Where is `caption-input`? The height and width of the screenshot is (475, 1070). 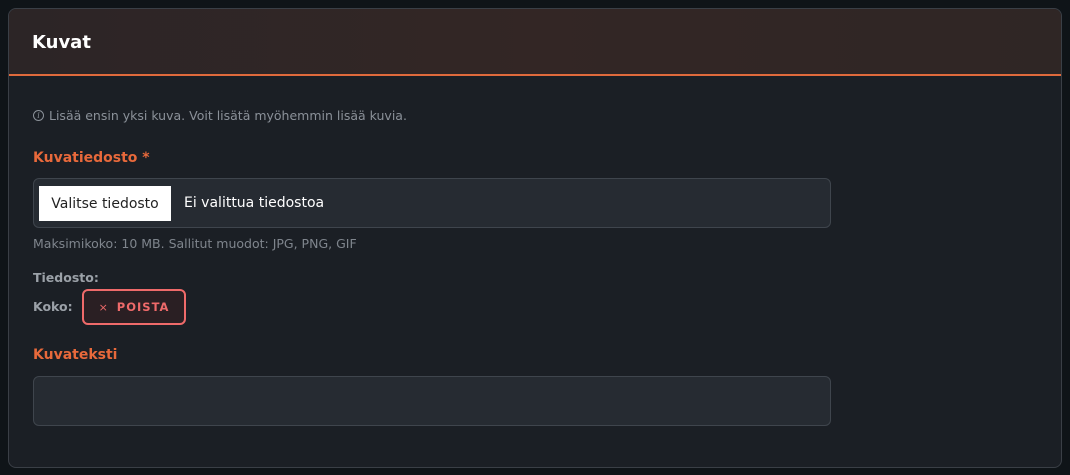 caption-input is located at coordinates (432, 401).